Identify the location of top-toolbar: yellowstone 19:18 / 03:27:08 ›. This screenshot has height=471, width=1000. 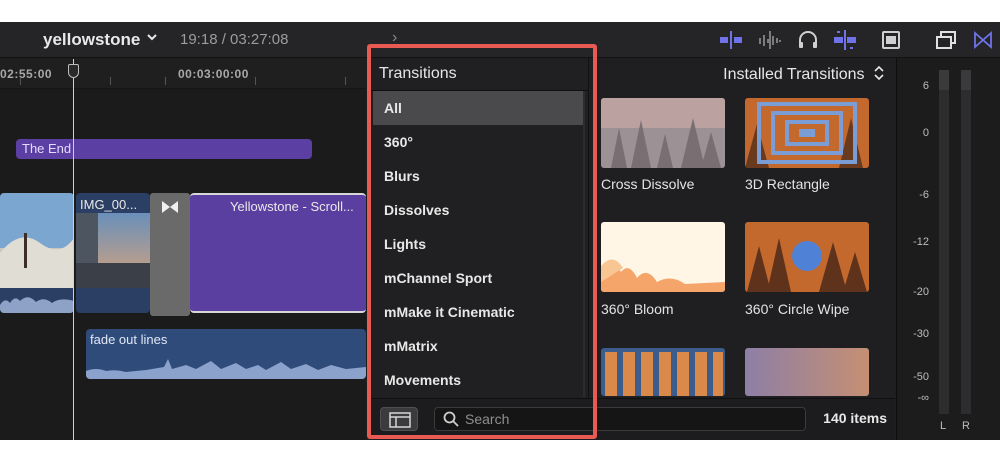
(500, 40).